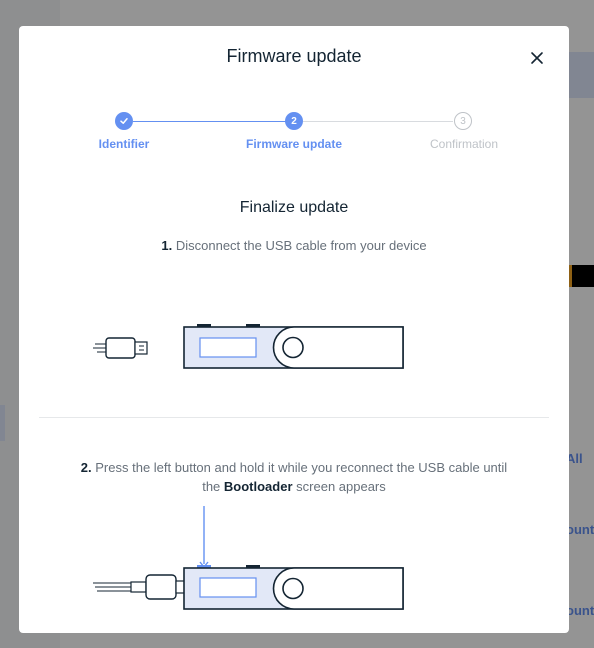 This screenshot has height=648, width=594. What do you see at coordinates (341, 486) in the screenshot?
I see `instruction-step-2-text-b: screen appears` at bounding box center [341, 486].